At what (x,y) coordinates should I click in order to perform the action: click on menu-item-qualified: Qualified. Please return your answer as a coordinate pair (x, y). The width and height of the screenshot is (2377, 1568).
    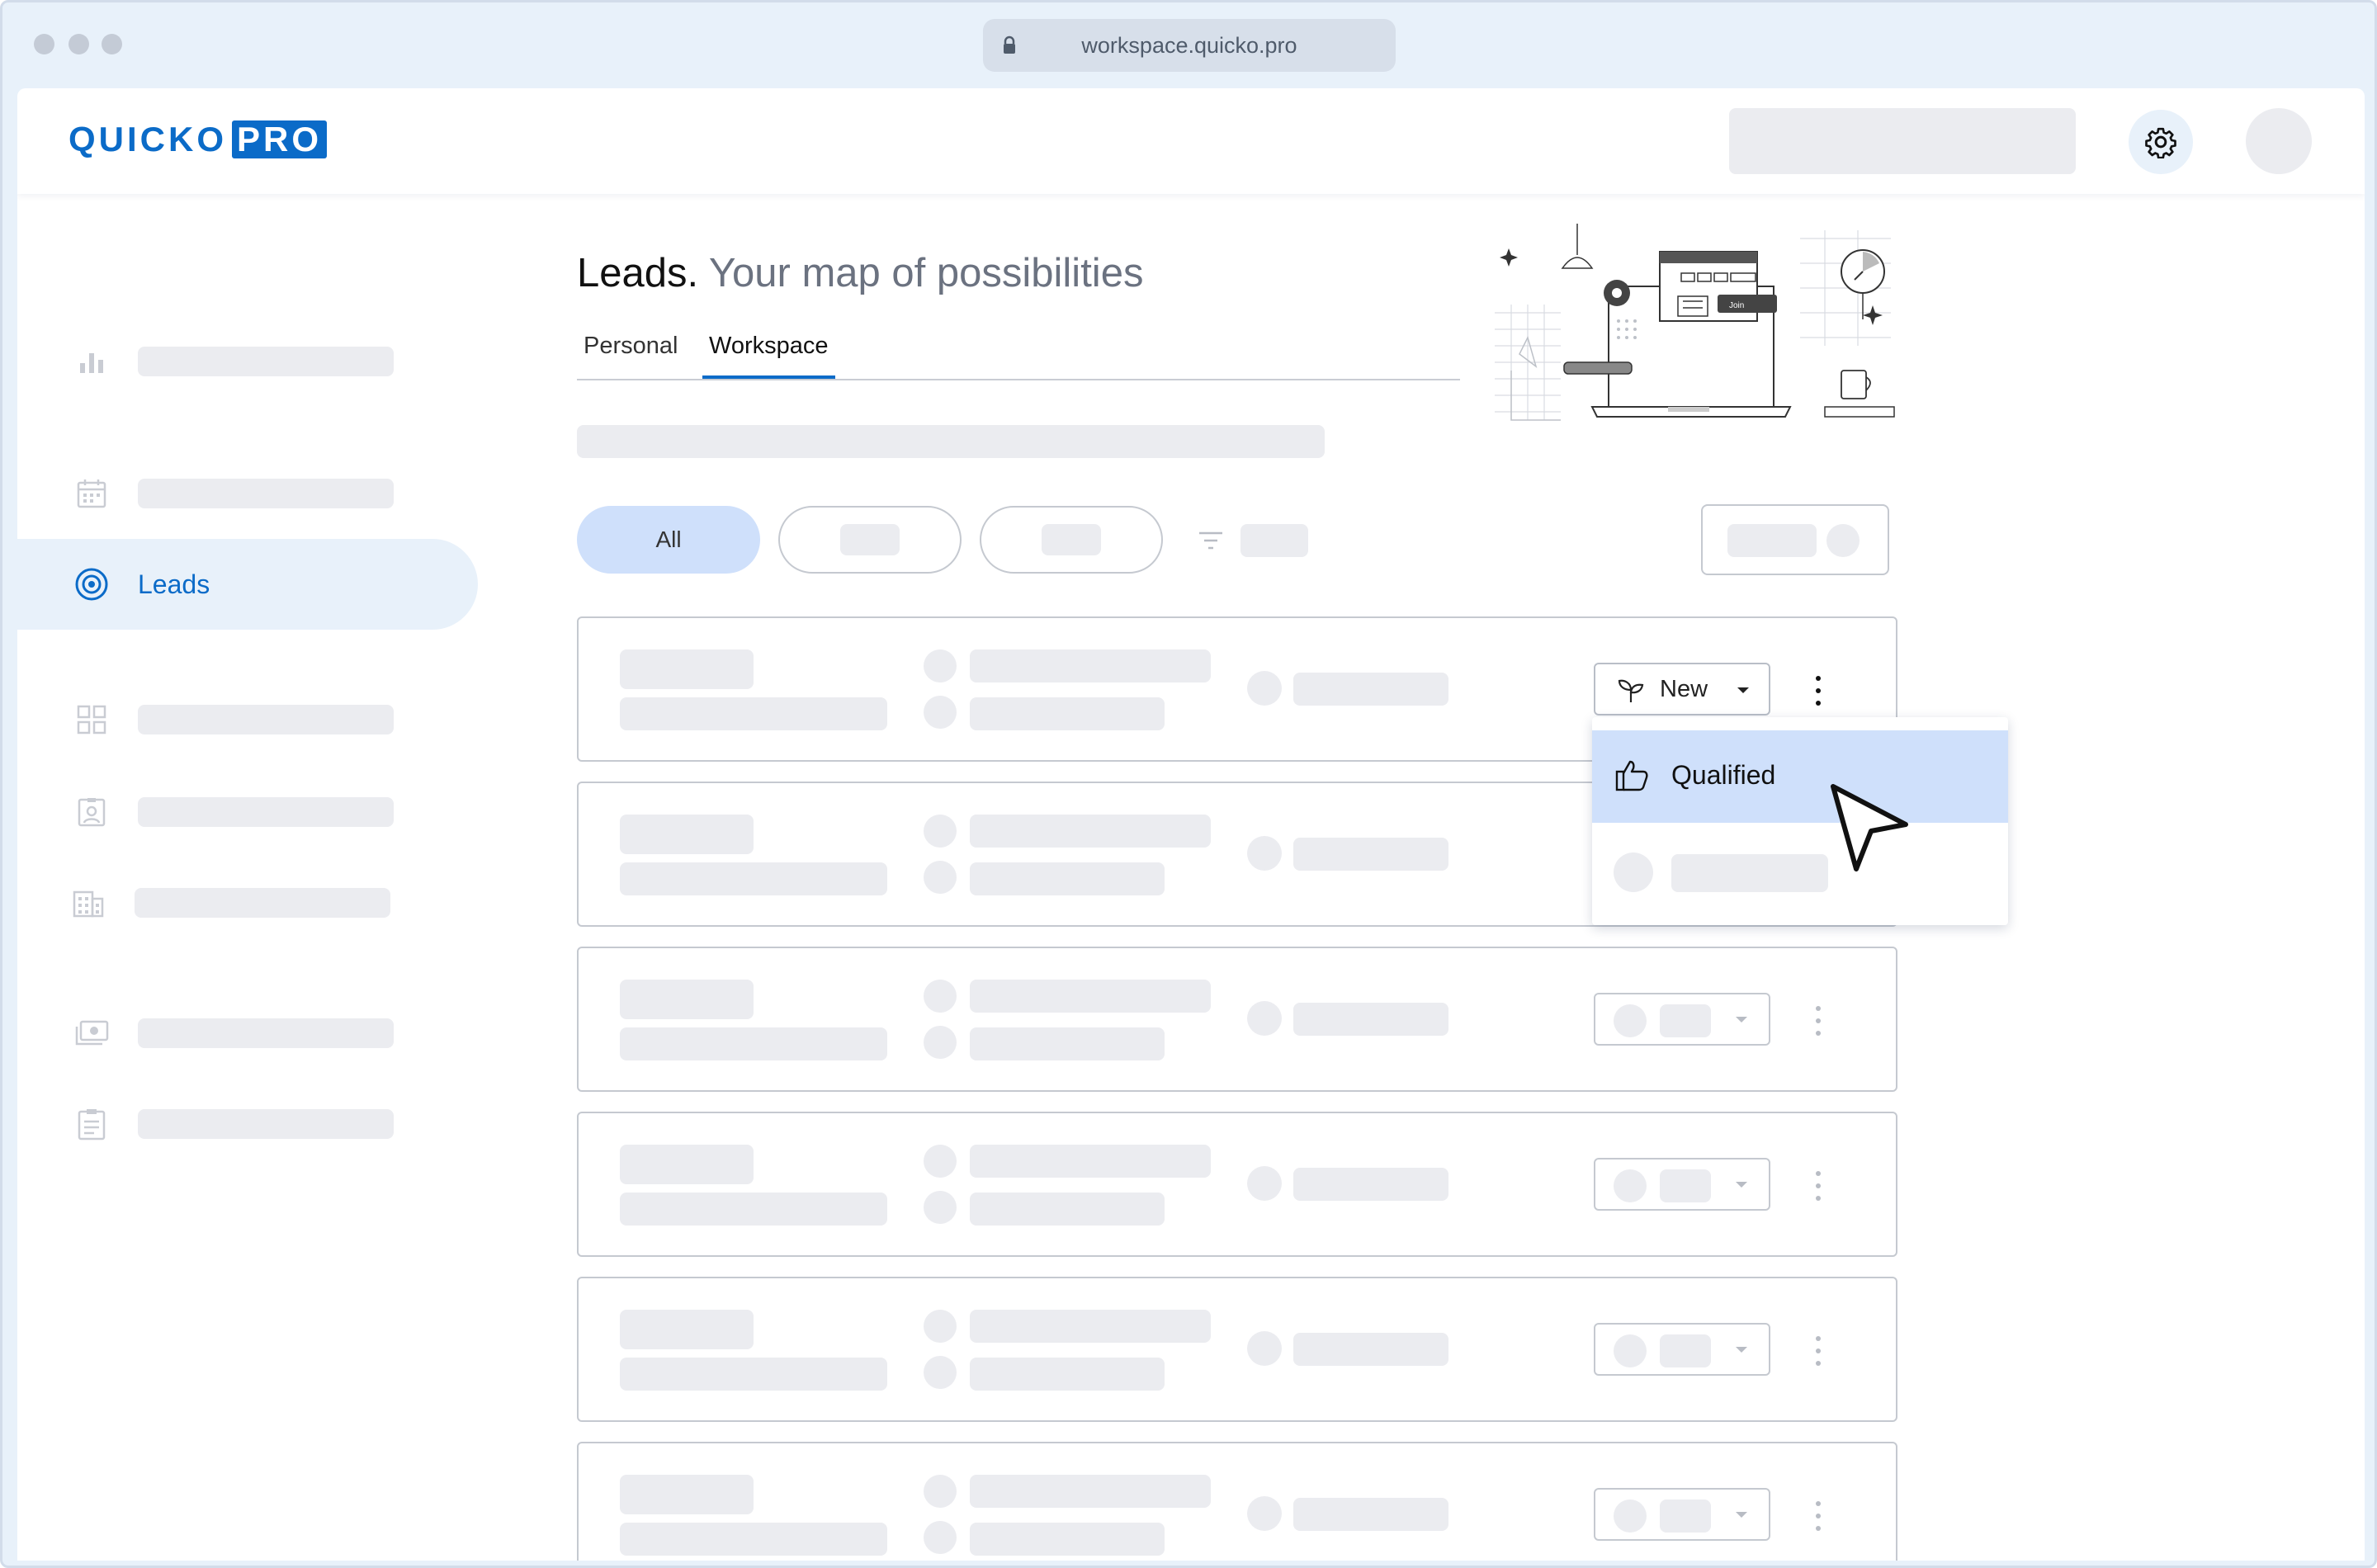
    Looking at the image, I should click on (1800, 776).